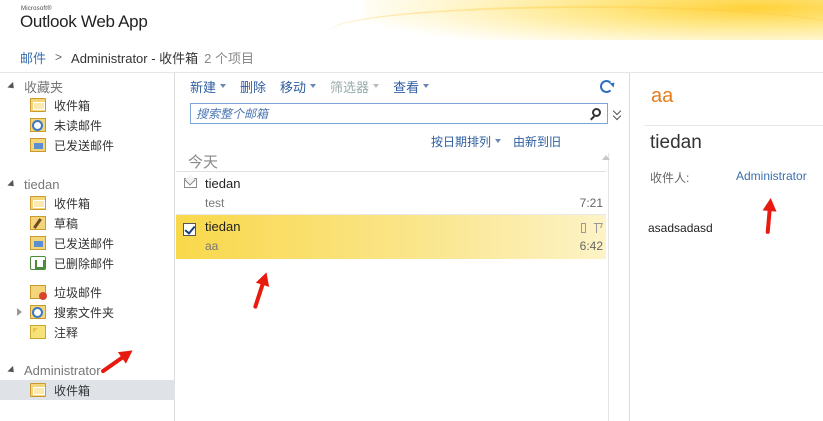  I want to click on nav-item-label: 已删除邮件, so click(84, 263).